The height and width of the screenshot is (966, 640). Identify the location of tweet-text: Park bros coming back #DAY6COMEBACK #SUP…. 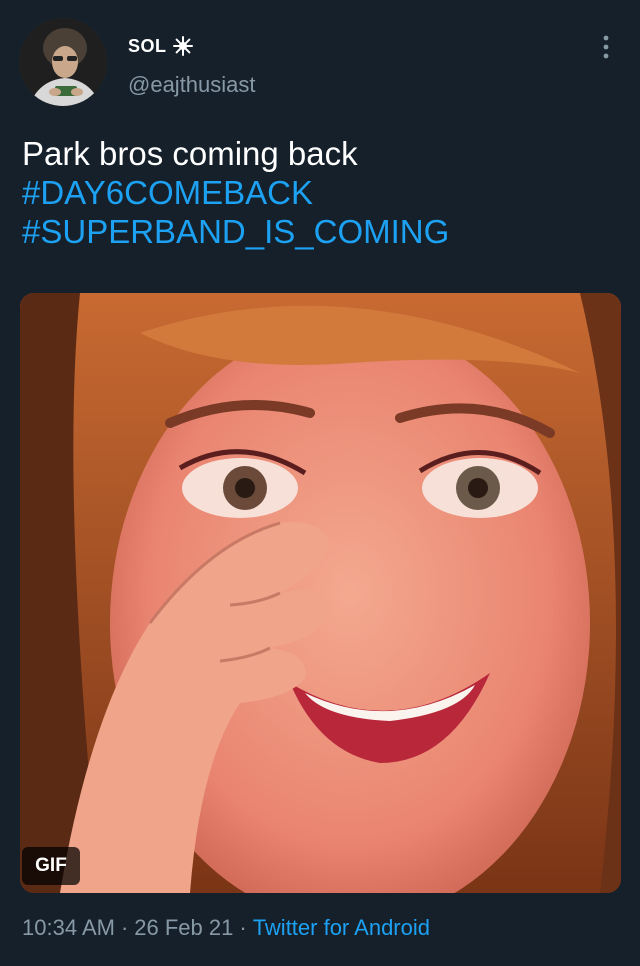
(322, 192).